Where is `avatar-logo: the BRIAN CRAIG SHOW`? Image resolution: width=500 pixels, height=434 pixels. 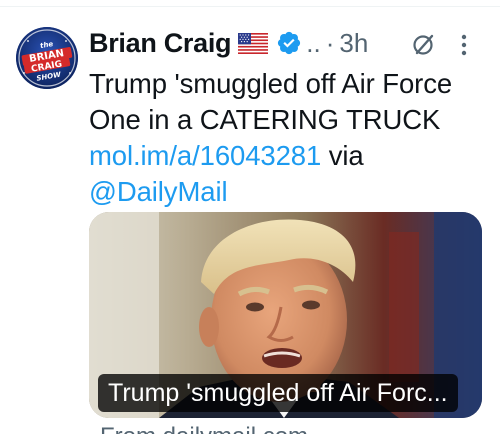 avatar-logo: the BRIAN CRAIG SHOW is located at coordinates (47, 58).